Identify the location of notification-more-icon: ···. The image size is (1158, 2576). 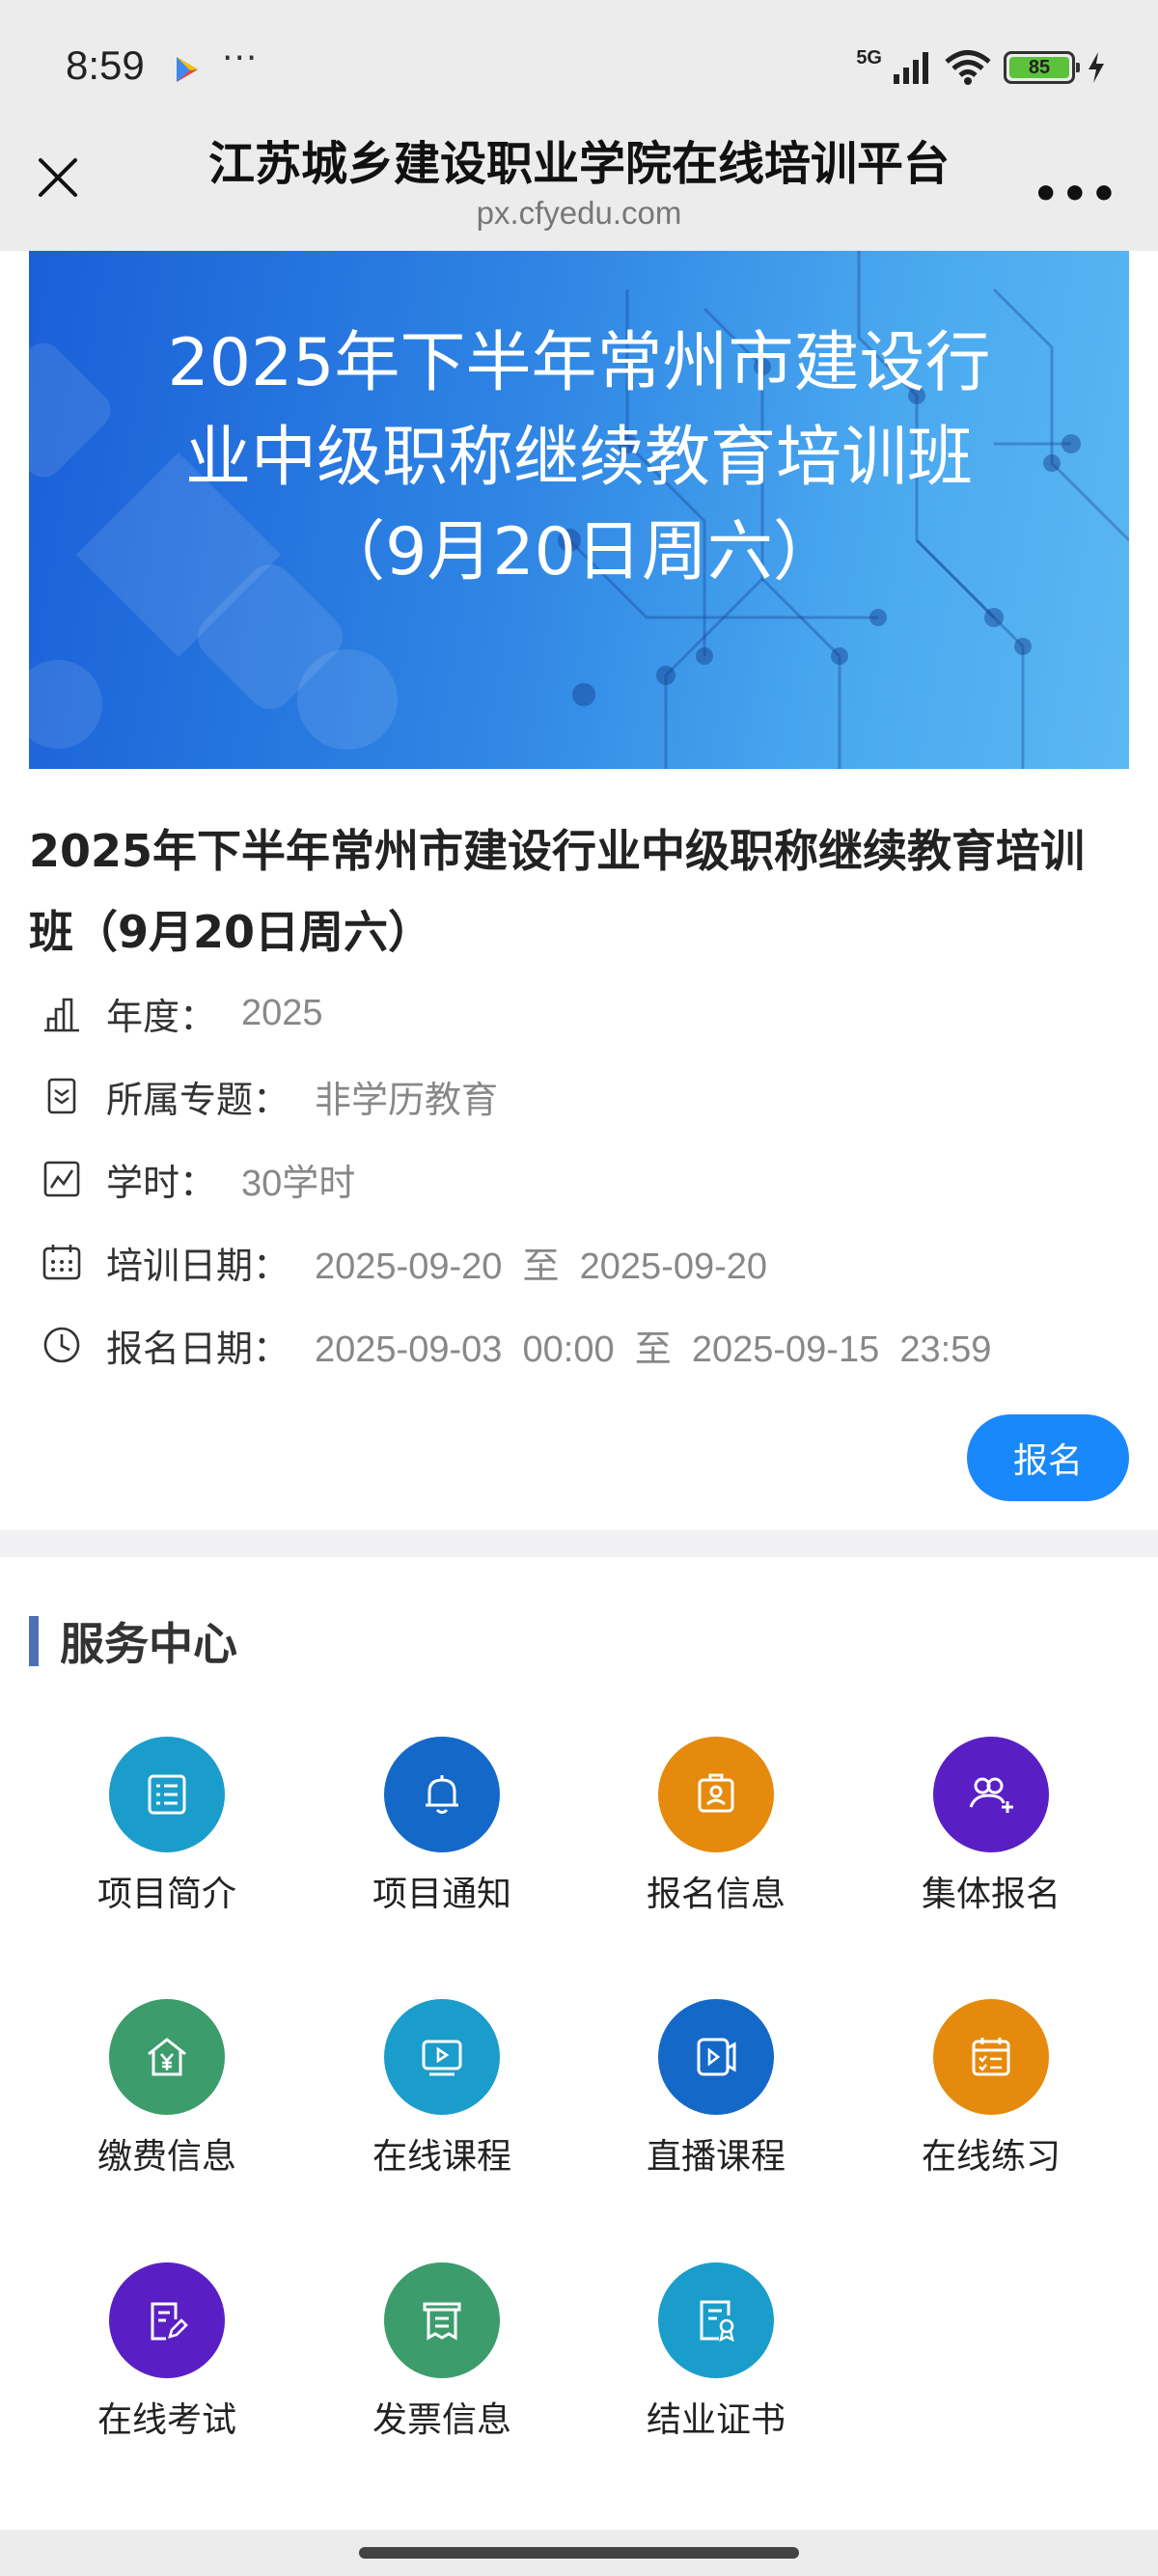
(240, 59).